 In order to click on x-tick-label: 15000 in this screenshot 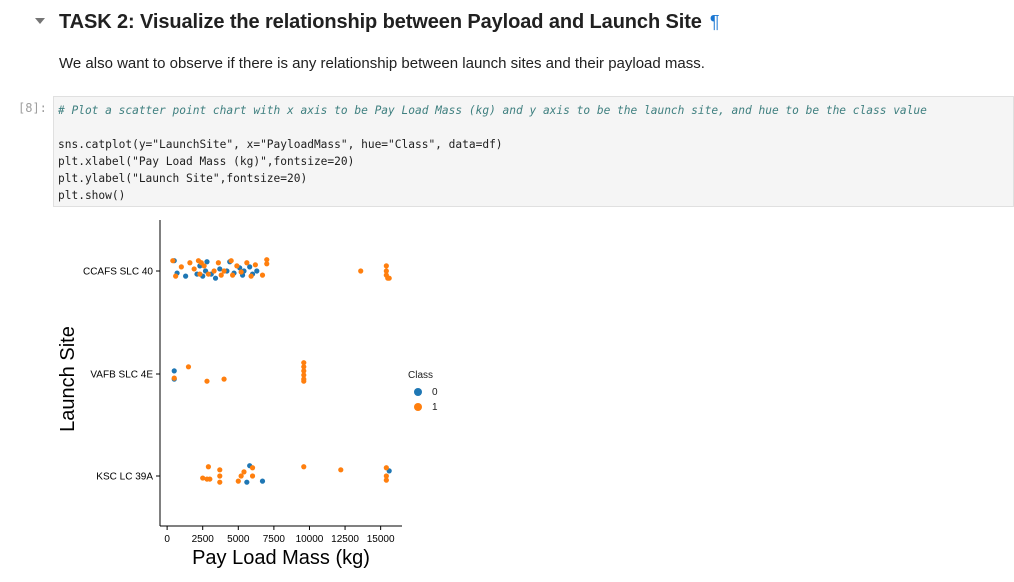, I will do `click(381, 539)`.